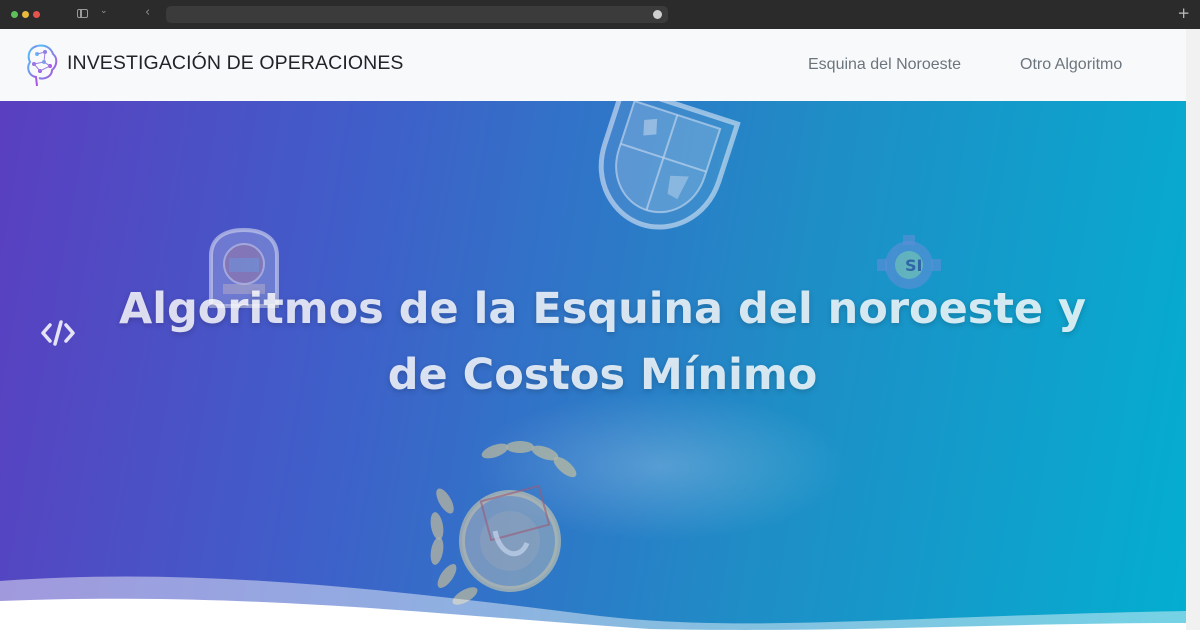 Image resolution: width=1200 pixels, height=630 pixels. Describe the element at coordinates (1193, 329) in the screenshot. I see `page-scrollbar` at that location.